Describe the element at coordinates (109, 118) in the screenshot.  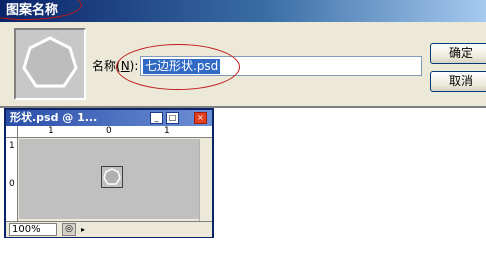
I see `document-titlebar: 形状.psd @ 1... _ □ ×` at that location.